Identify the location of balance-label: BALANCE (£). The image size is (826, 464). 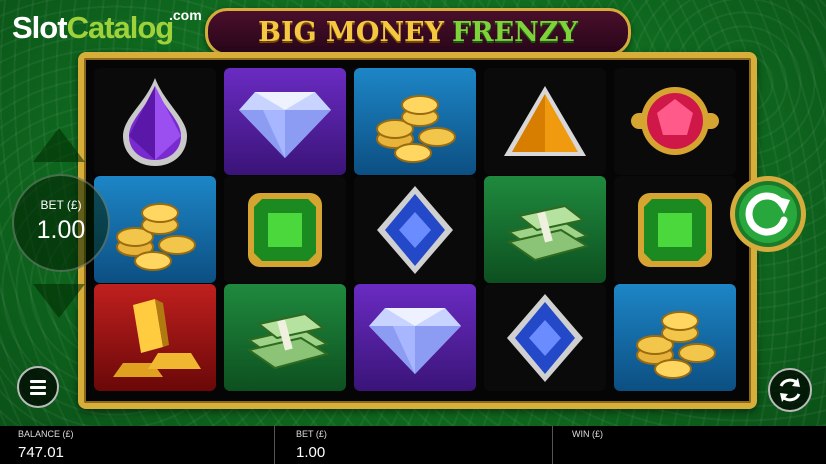
(46, 434).